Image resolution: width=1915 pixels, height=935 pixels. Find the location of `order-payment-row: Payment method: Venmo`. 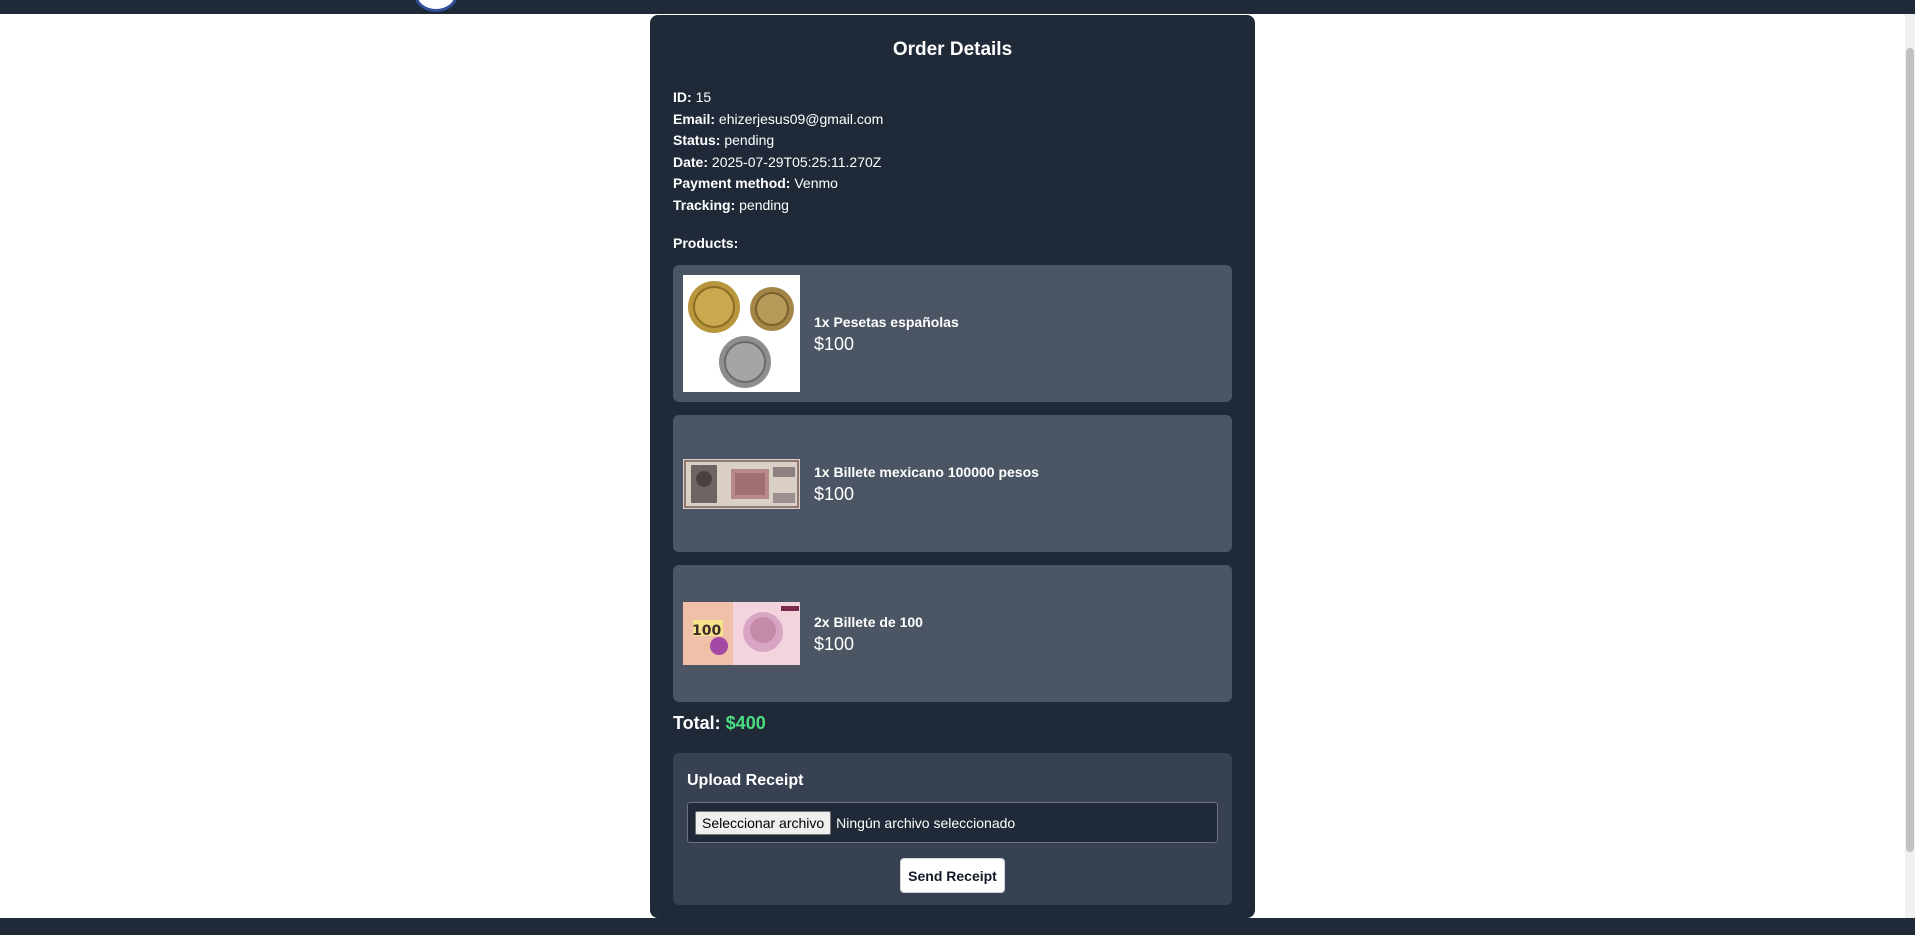

order-payment-row: Payment method: Venmo is located at coordinates (952, 184).